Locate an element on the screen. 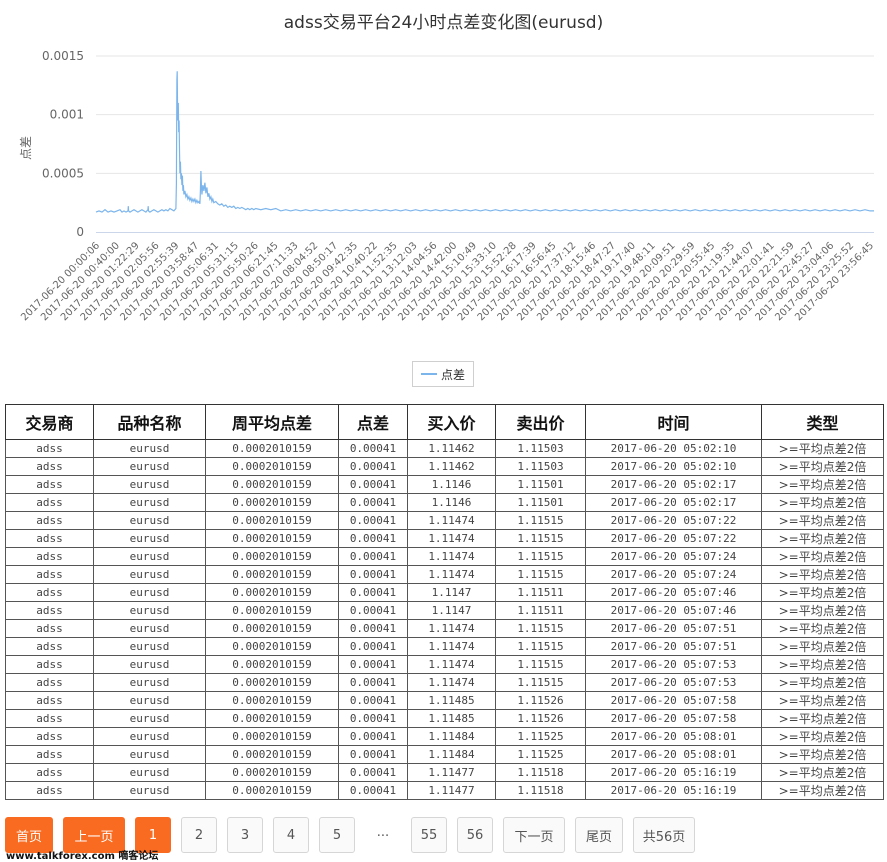  chart-legend: 点差 is located at coordinates (443, 374).